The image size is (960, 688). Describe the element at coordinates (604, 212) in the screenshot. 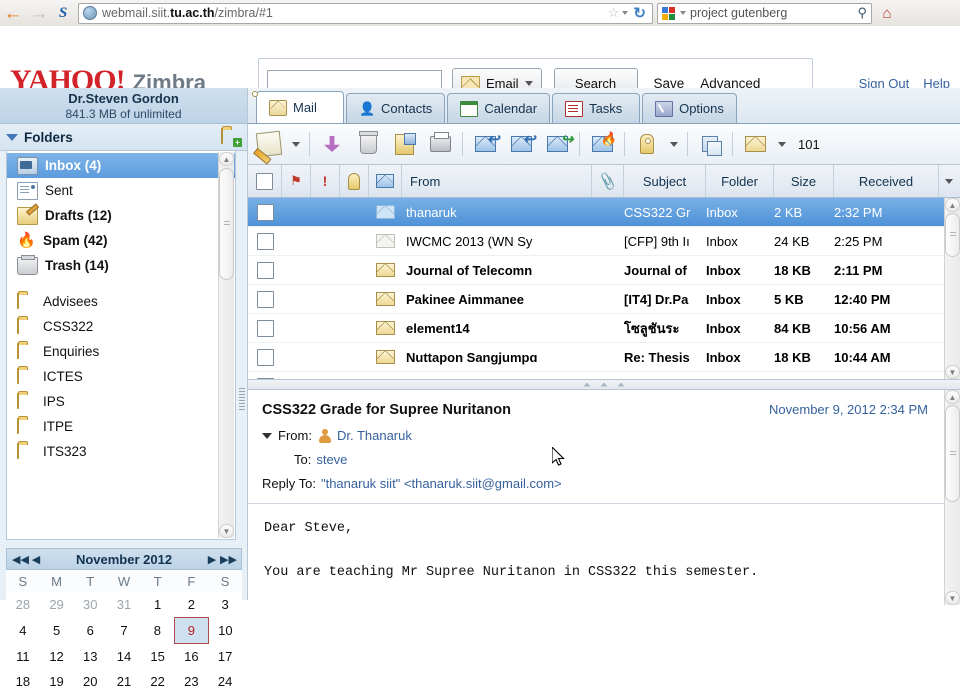

I see `table-row: thanaruk CSS322 Gr Inbox 2 KB 2:32 PM` at that location.